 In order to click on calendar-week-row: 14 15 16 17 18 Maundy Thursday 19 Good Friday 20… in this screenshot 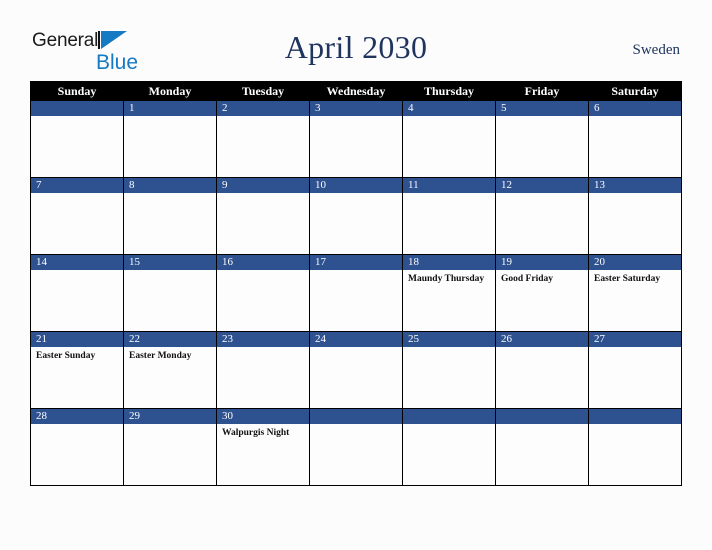, I will do `click(356, 293)`.